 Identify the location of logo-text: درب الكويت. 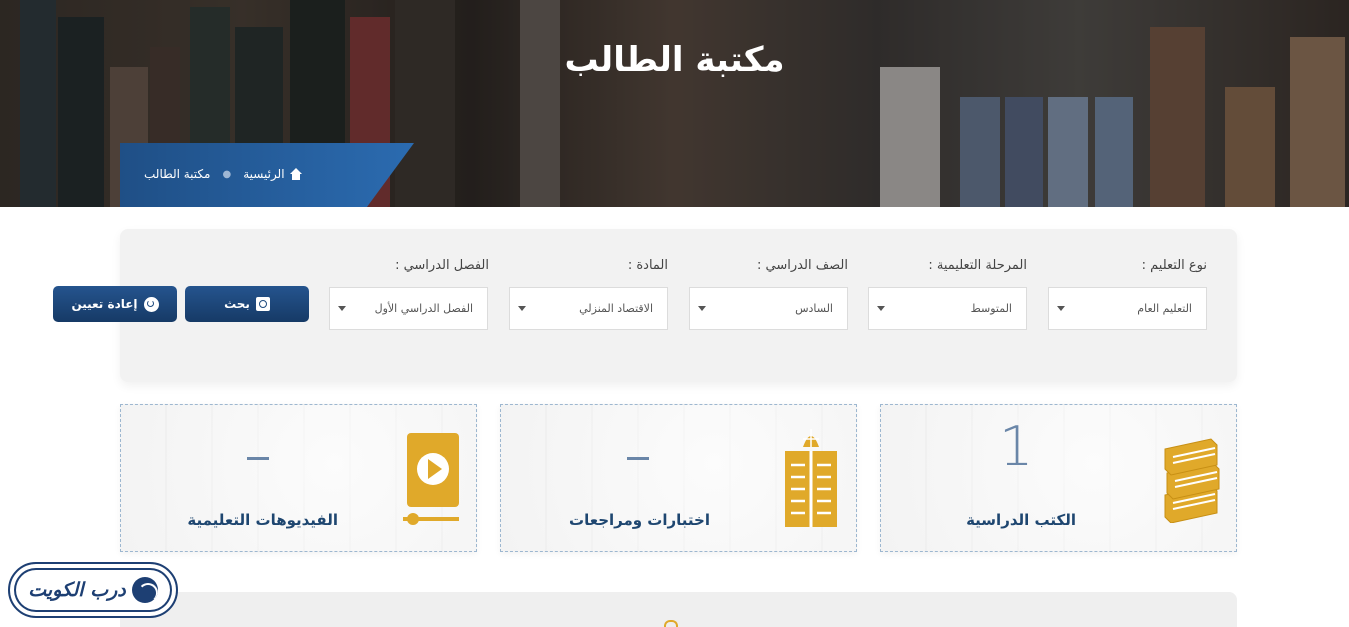
(77, 590).